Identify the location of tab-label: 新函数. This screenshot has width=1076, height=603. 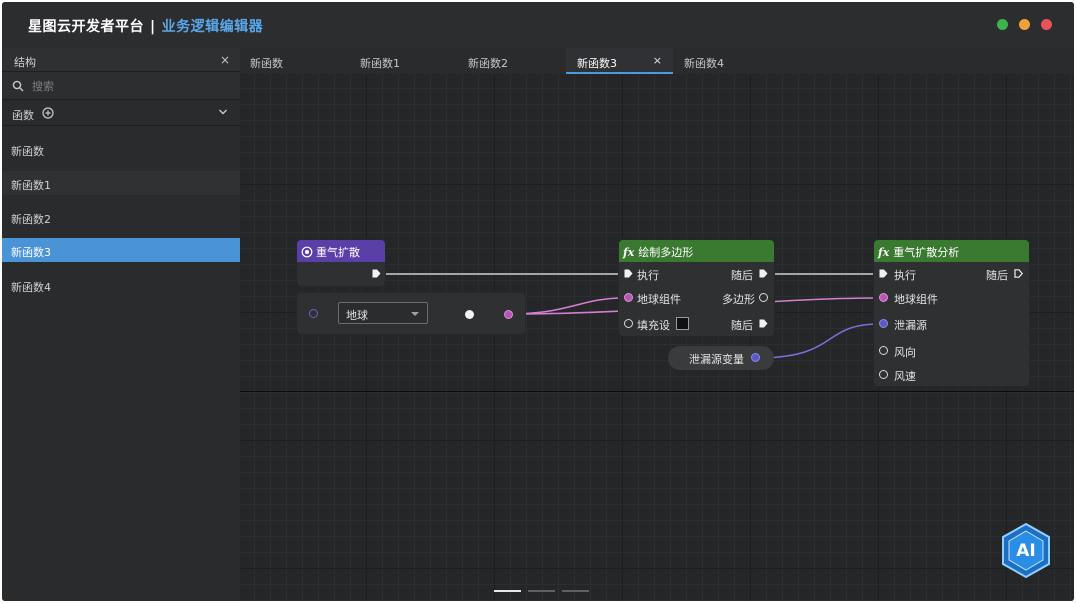
(266, 63).